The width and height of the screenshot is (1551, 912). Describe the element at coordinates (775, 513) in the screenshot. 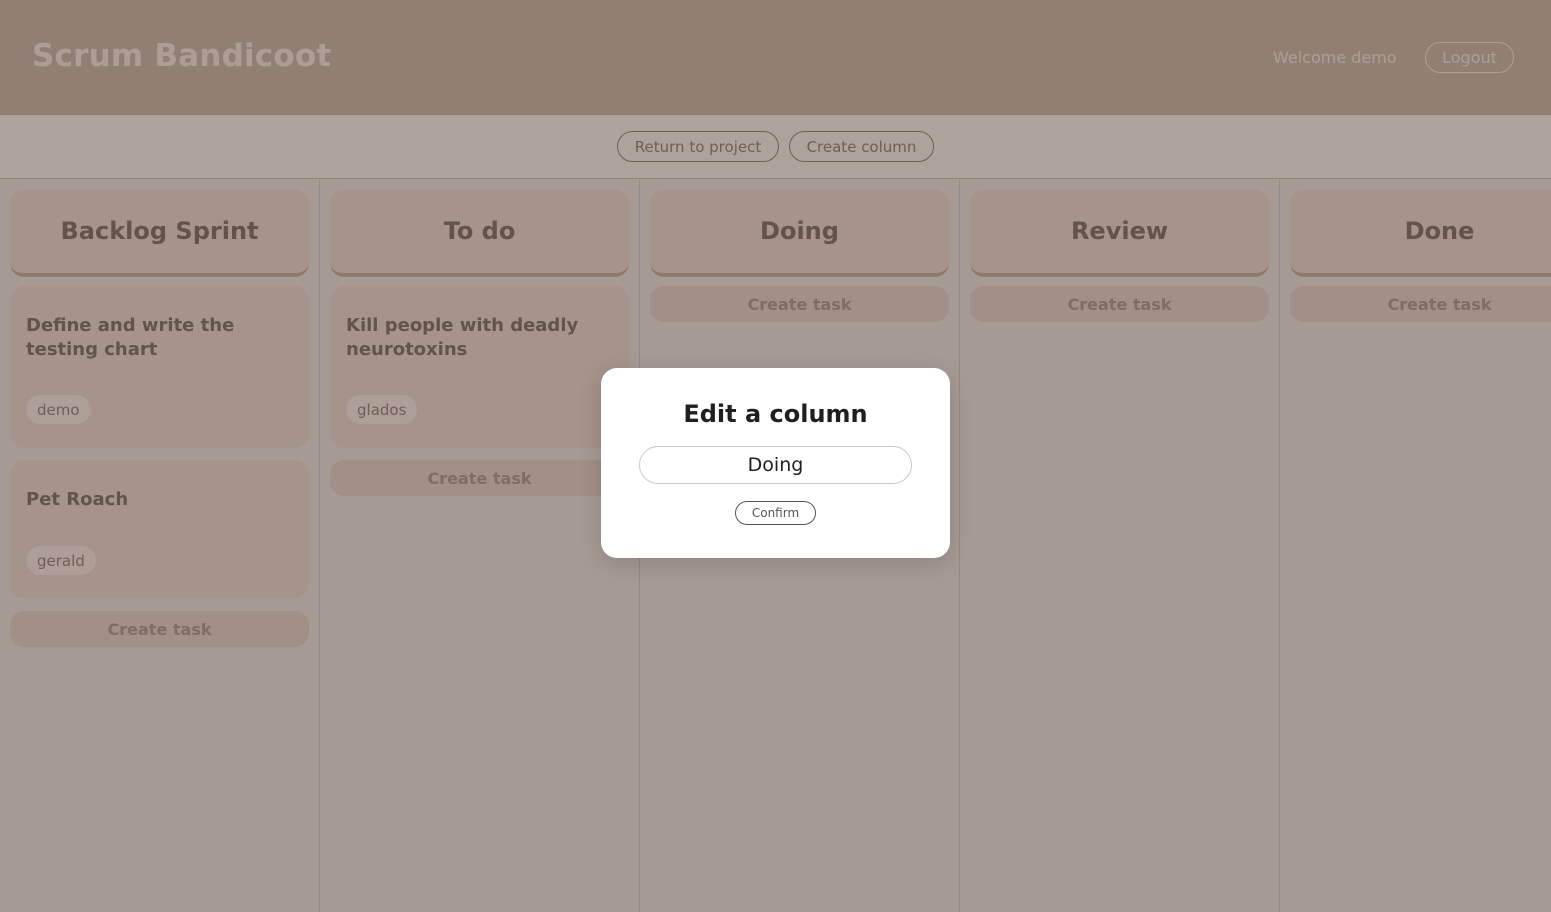

I see `confirm-button: Confirm` at that location.